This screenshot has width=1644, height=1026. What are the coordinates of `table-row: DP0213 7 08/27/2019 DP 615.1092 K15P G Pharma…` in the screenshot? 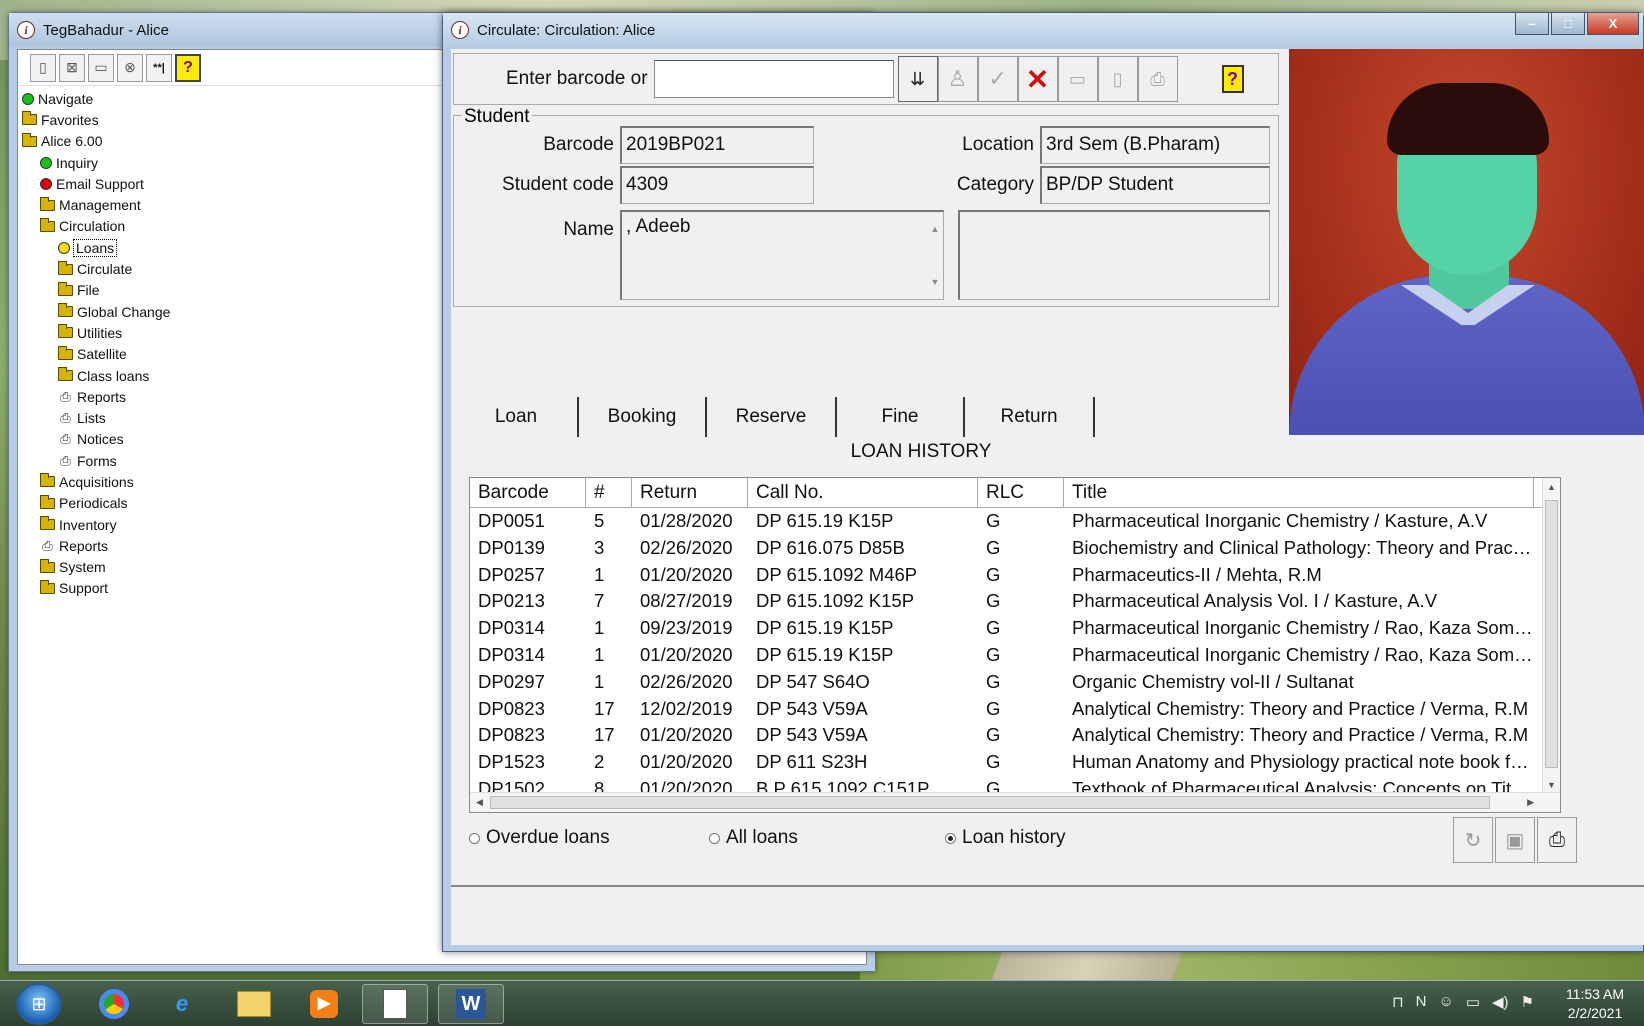 It's located at (1015, 601).